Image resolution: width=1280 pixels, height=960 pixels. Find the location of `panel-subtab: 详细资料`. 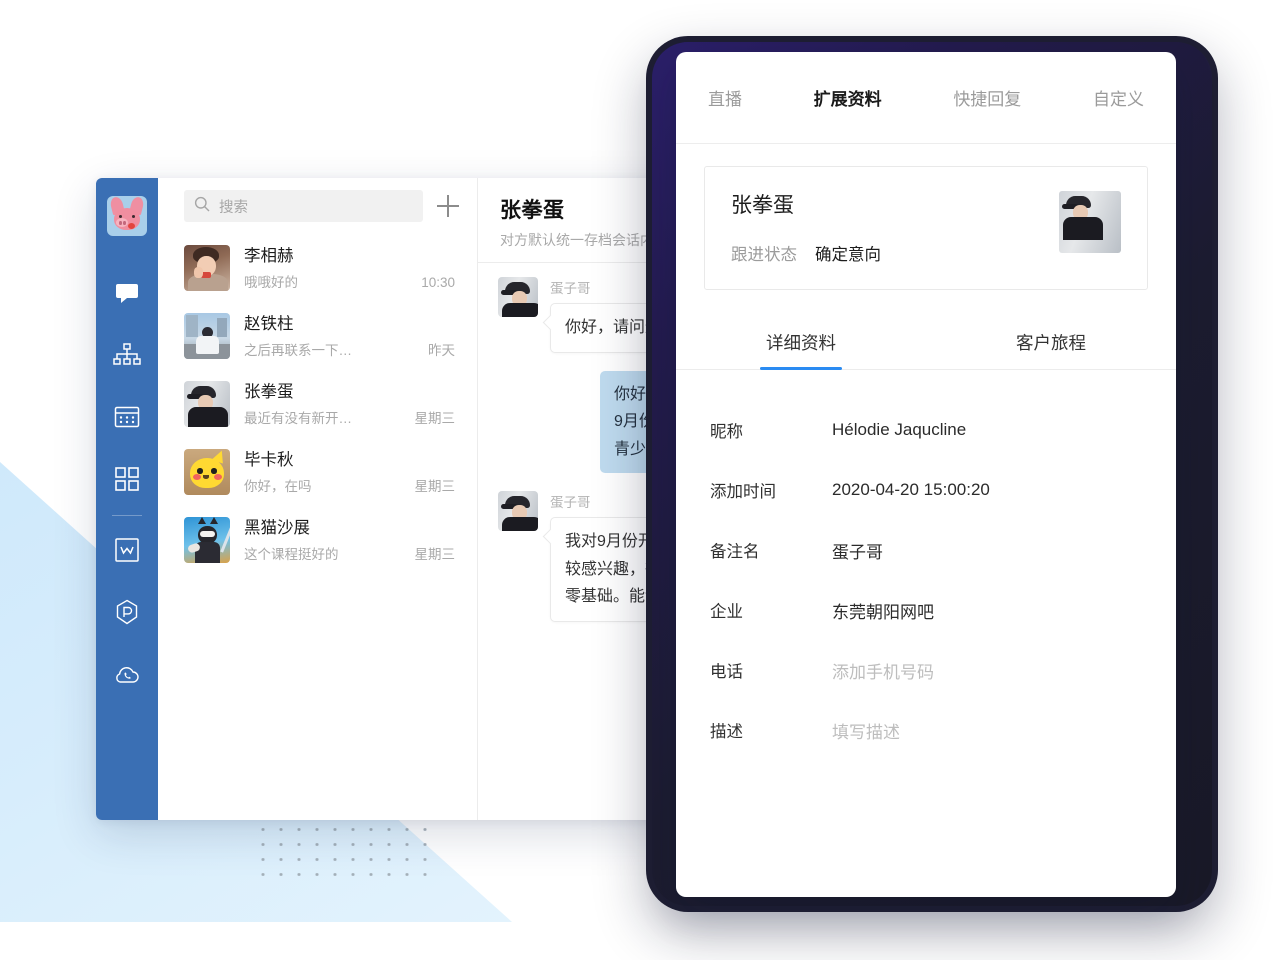

panel-subtab: 详细资料 is located at coordinates (801, 343).